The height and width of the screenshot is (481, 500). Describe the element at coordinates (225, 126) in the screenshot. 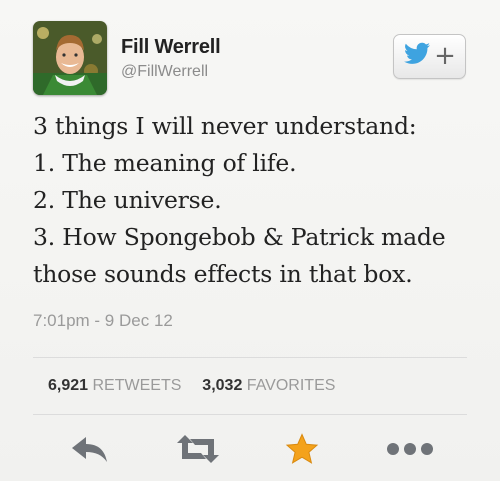

I see `tweet-text-line: 3 things I will never understand:` at that location.